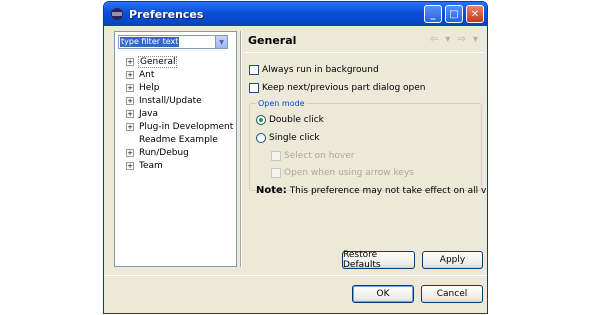 This screenshot has width=600, height=315. What do you see at coordinates (148, 114) in the screenshot?
I see `tree-item-label: Java` at bounding box center [148, 114].